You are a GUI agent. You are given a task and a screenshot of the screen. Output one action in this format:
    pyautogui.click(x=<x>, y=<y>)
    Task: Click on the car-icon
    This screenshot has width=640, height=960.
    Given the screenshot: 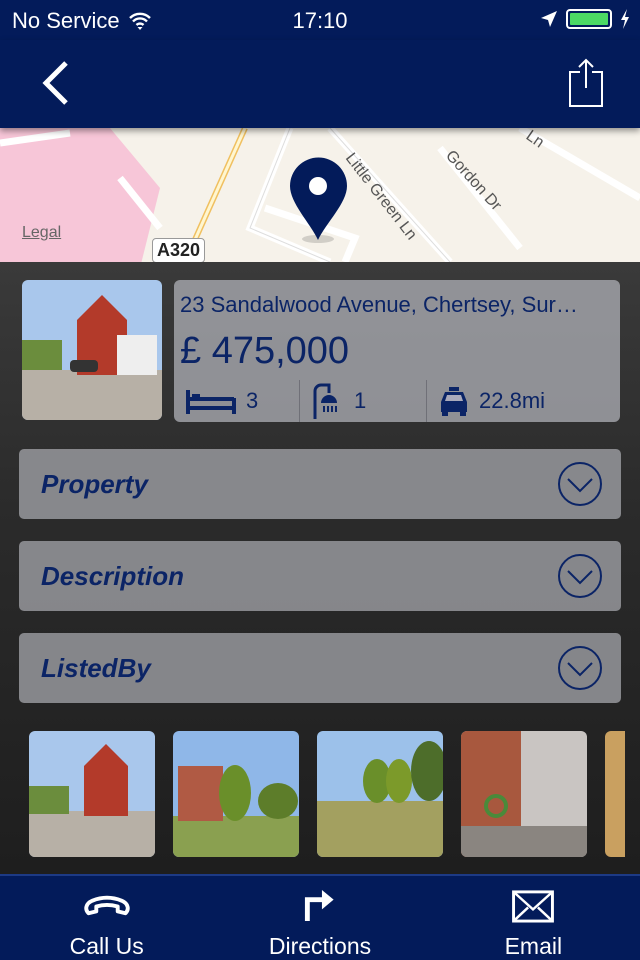 What is the action you would take?
    pyautogui.click(x=454, y=401)
    